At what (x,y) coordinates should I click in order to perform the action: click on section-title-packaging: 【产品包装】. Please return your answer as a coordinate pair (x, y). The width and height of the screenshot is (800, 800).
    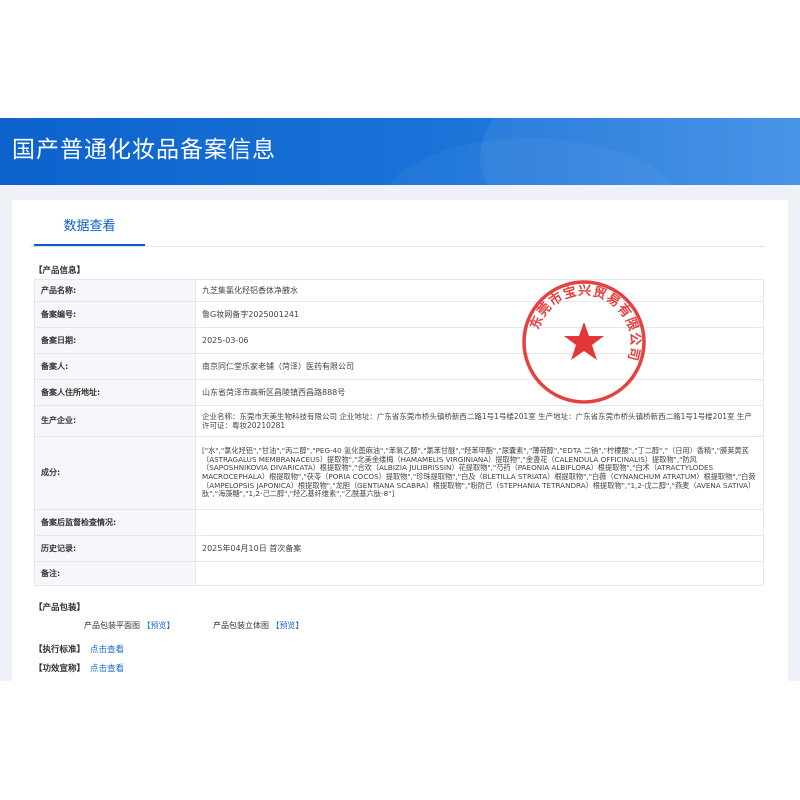
    Looking at the image, I should click on (60, 608).